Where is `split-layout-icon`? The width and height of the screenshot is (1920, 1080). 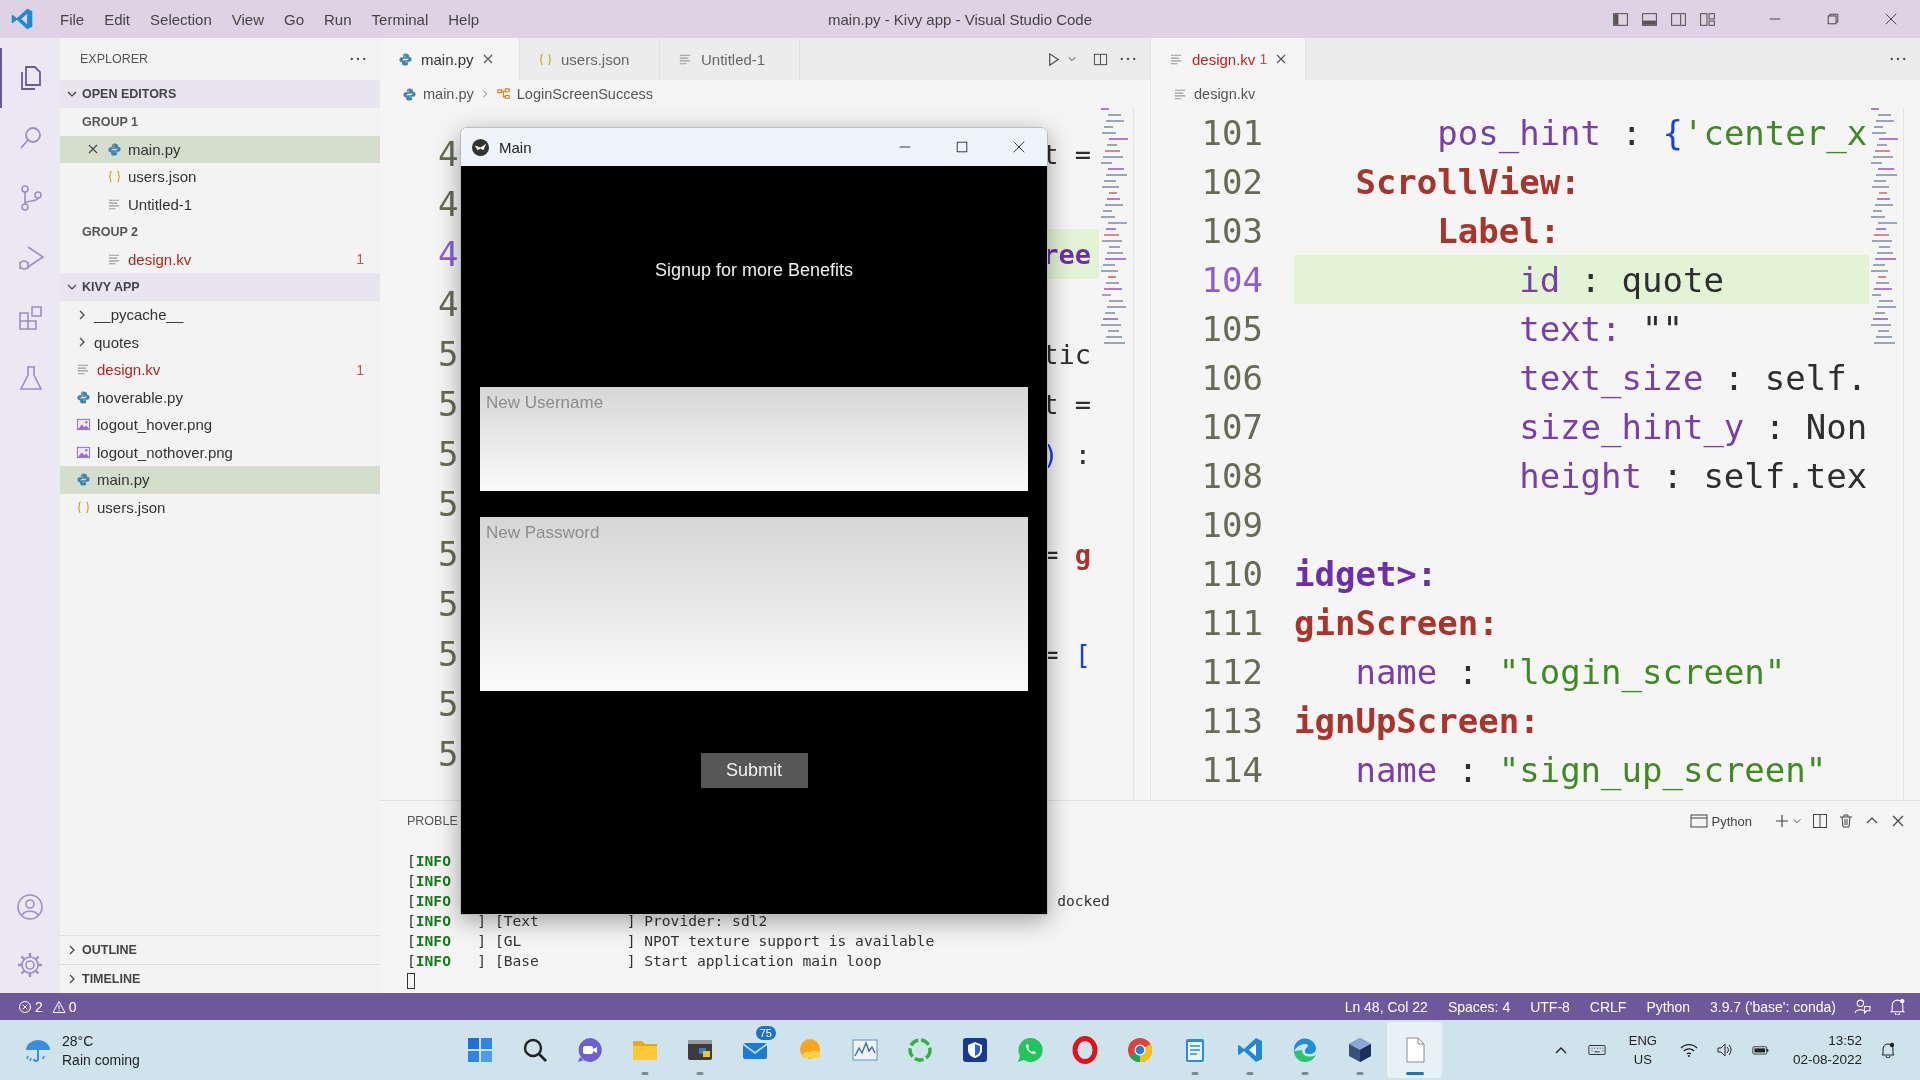
split-layout-icon is located at coordinates (1678, 19).